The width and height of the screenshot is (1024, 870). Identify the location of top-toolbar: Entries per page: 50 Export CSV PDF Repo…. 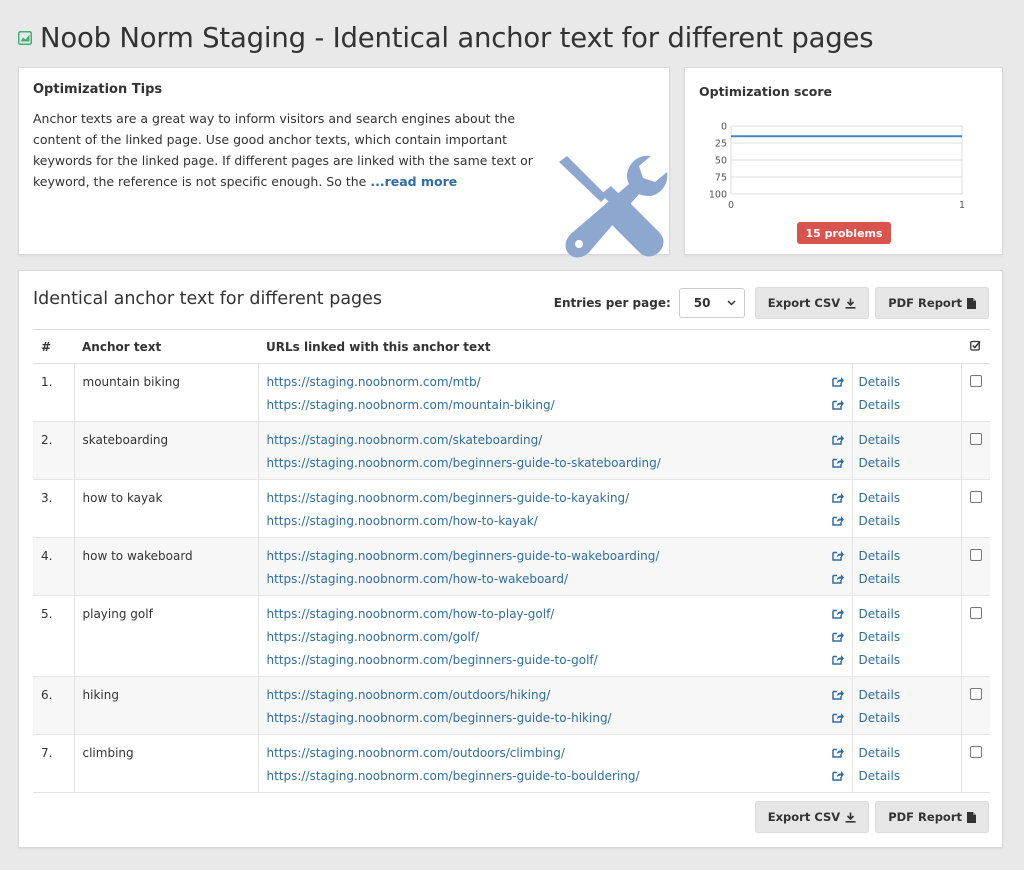
(771, 303).